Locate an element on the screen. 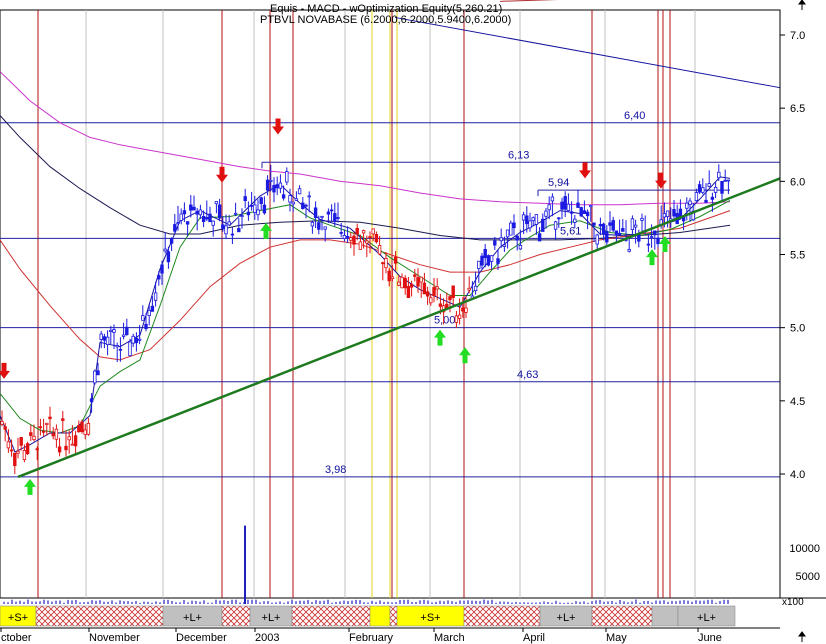 The height and width of the screenshot is (644, 826). price-axis: 7.0 6.5 6.0 5.5 5.0 4.5 4.0 10000 5000 x100 is located at coordinates (799, 321).